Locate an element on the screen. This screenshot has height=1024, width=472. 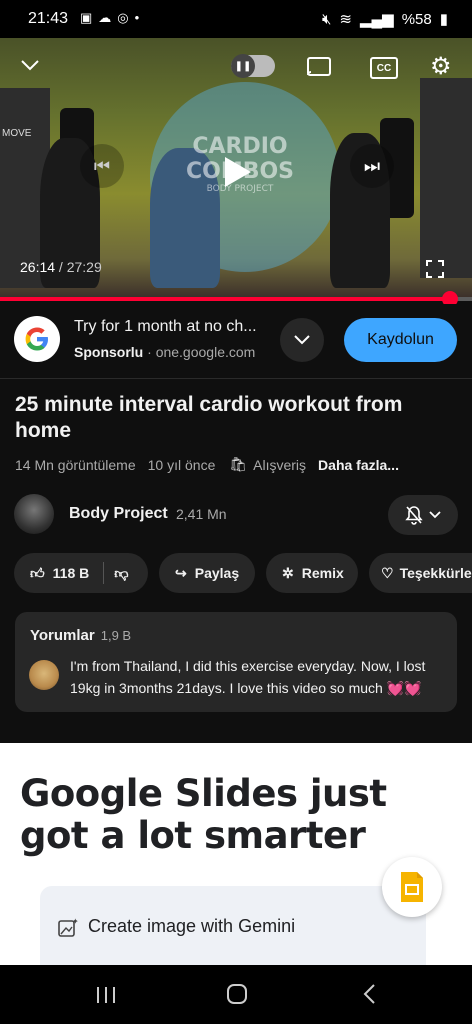
back-icon is located at coordinates (369, 994).